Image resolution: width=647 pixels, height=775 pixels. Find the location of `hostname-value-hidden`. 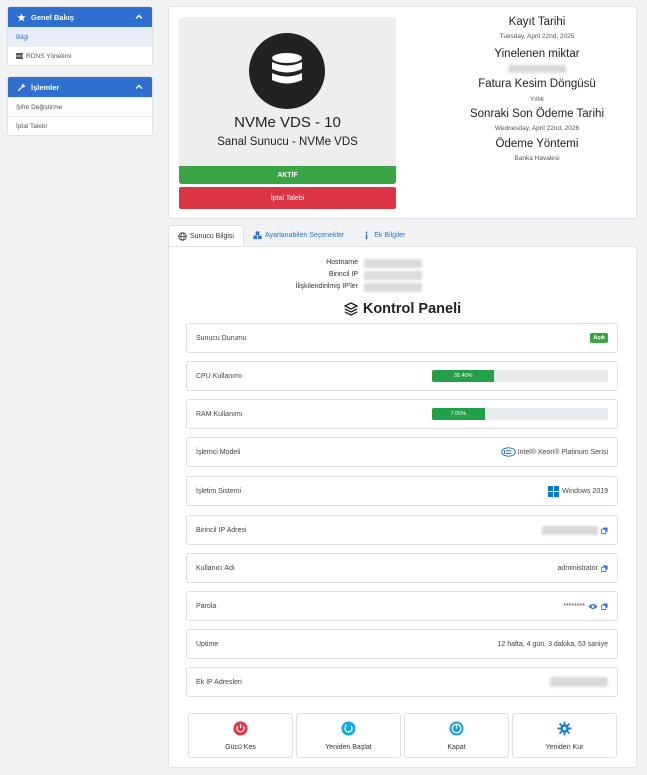

hostname-value-hidden is located at coordinates (393, 263).